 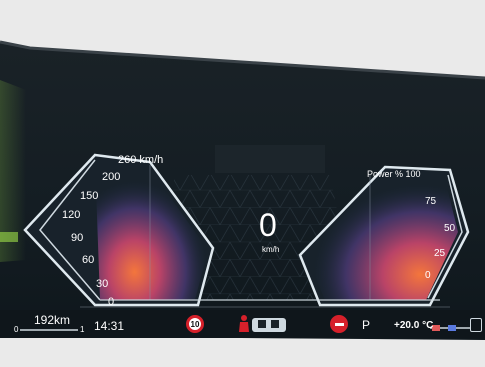 I want to click on no-entry-sign-icon, so click(x=339, y=324).